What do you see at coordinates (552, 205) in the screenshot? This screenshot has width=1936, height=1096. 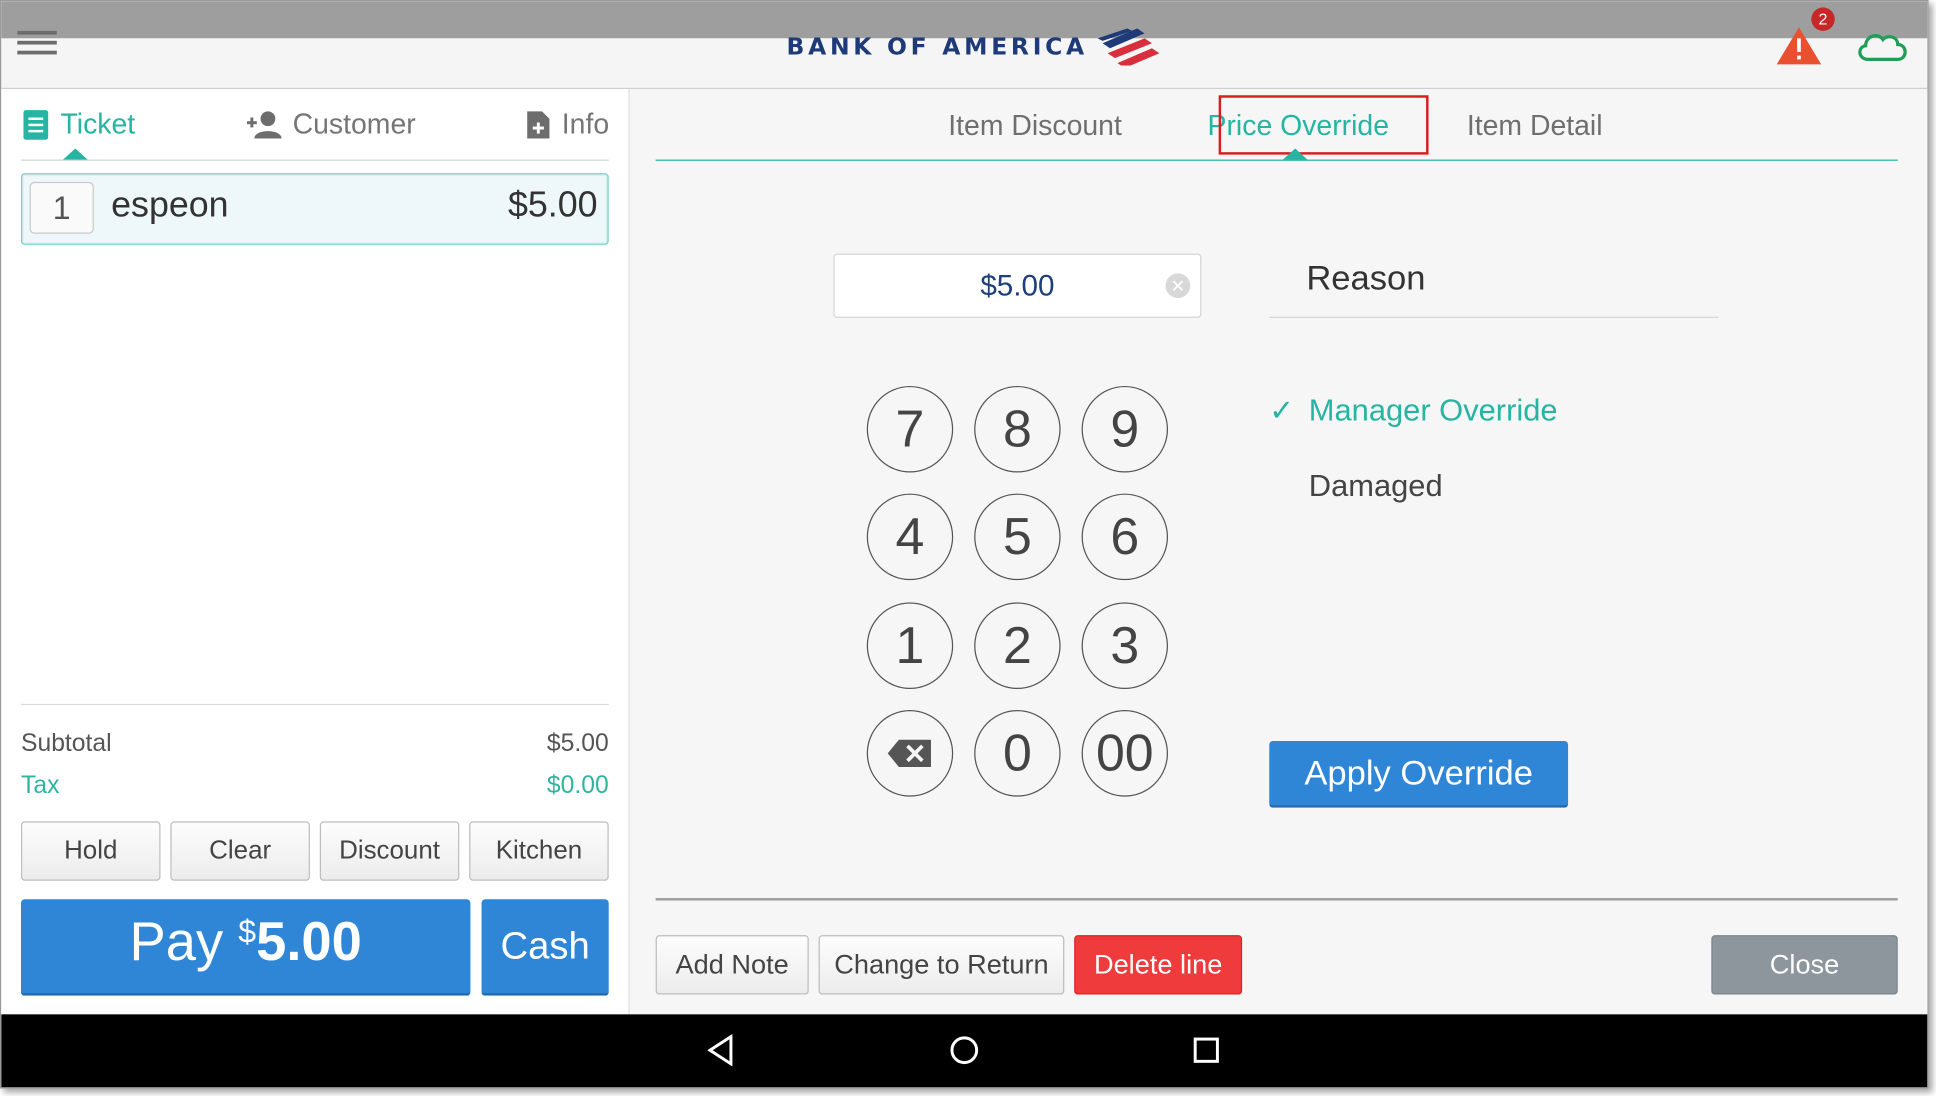 I see `item-price: $5.00` at bounding box center [552, 205].